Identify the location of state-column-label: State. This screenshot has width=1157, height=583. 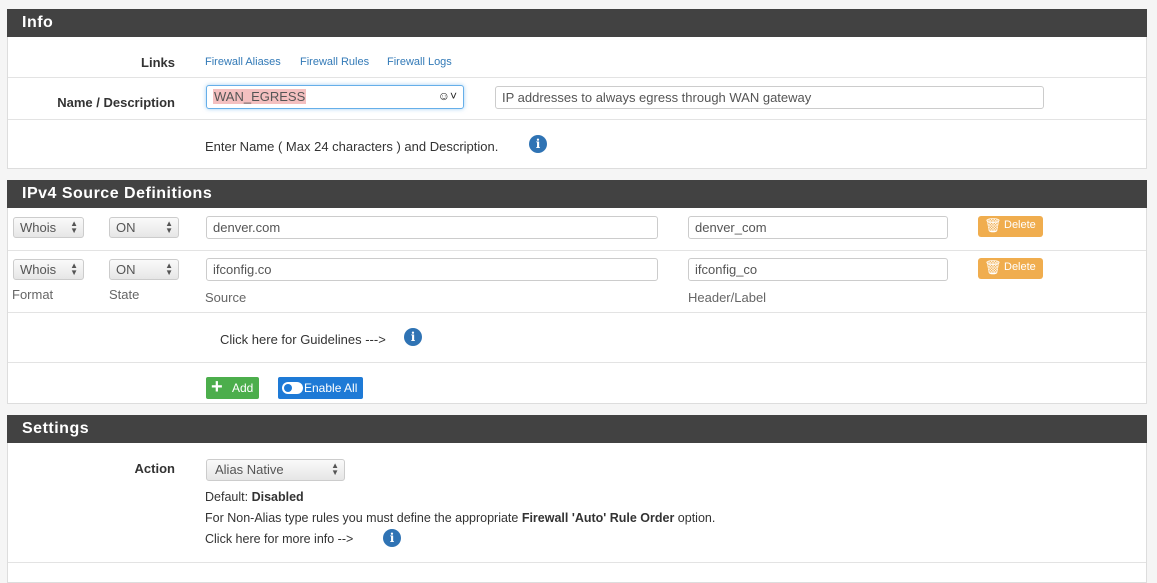
(124, 294).